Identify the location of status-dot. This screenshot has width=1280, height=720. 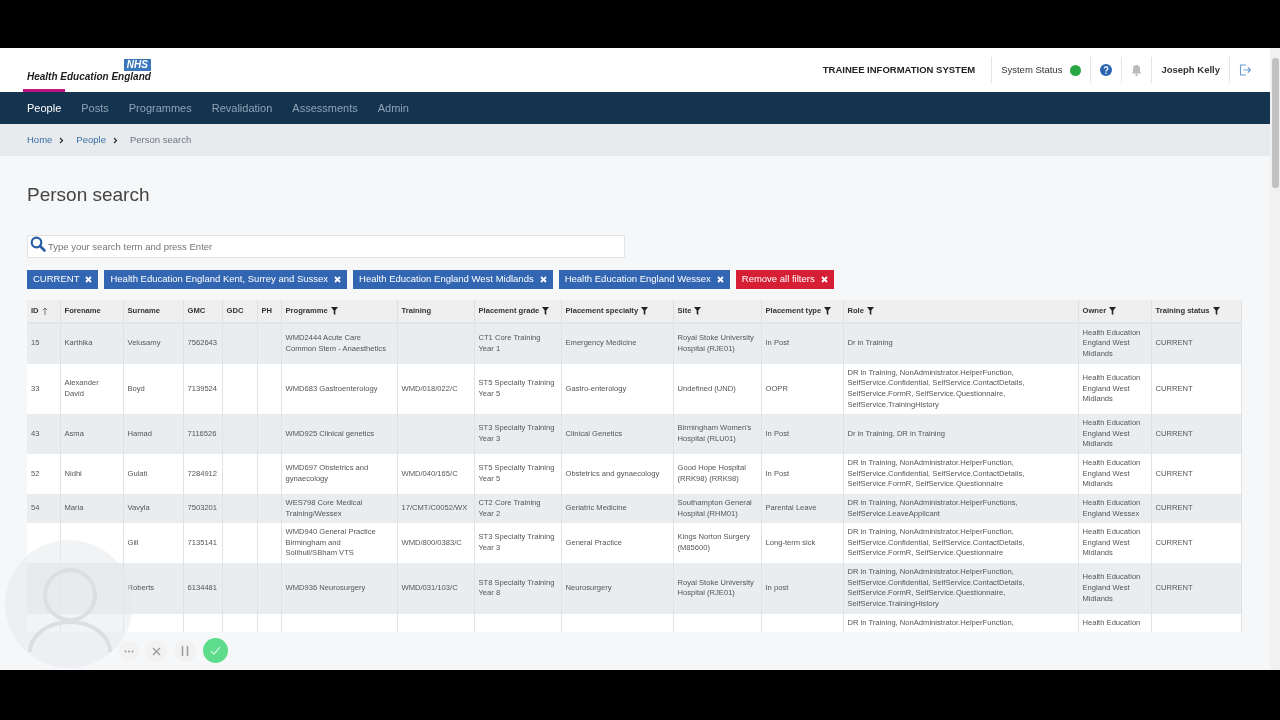
(1076, 70).